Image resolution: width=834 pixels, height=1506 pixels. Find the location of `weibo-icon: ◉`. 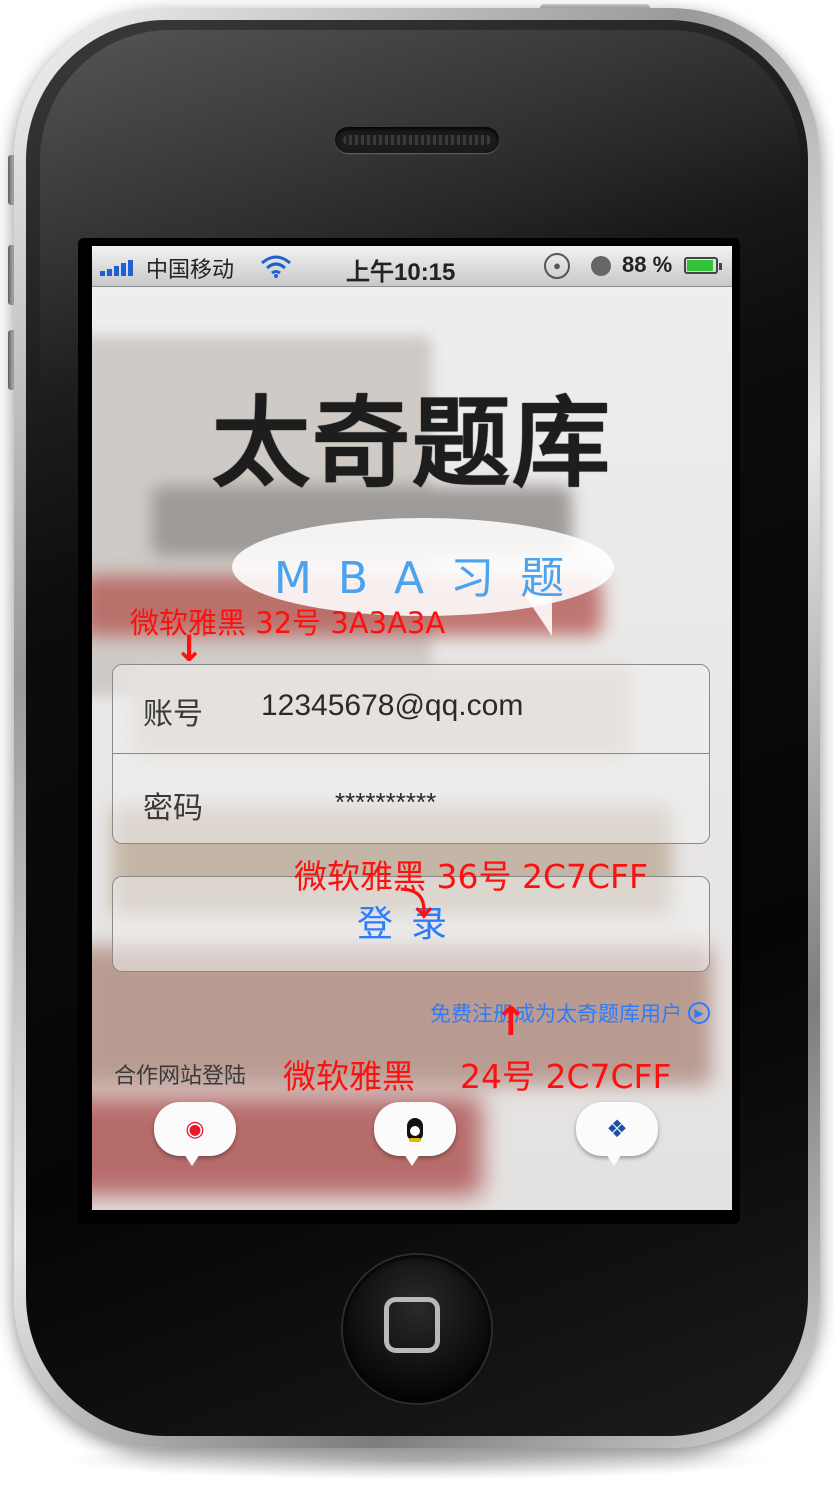

weibo-icon: ◉ is located at coordinates (195, 1129).